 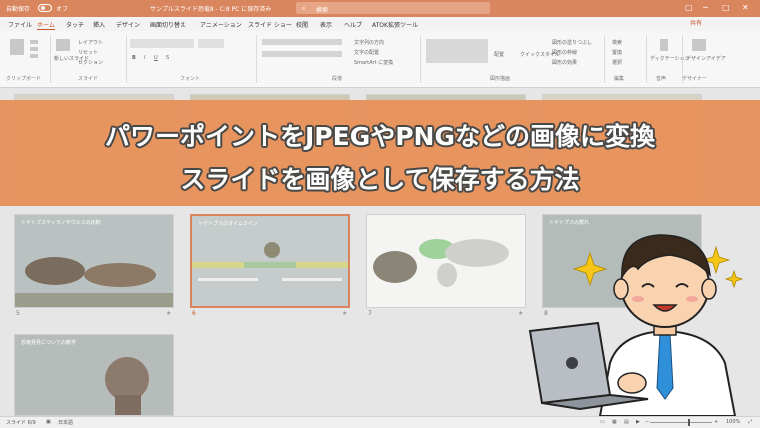 What do you see at coordinates (302, 24) in the screenshot?
I see `tab-review: 校閲` at bounding box center [302, 24].